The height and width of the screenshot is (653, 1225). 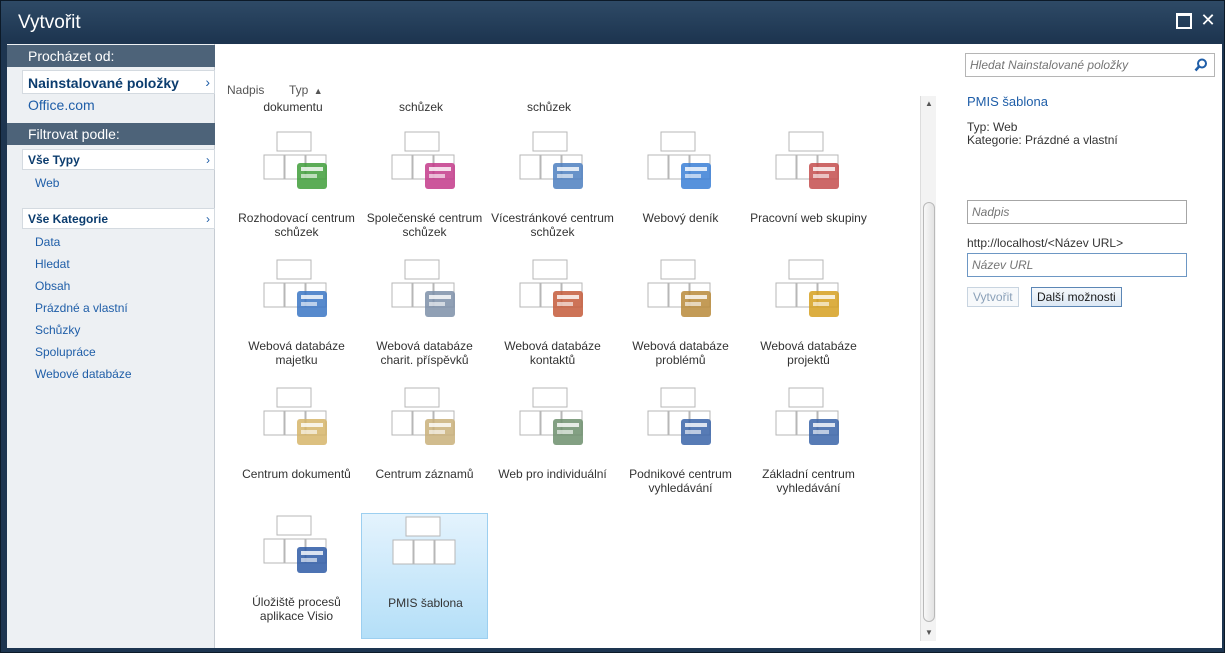 I want to click on blog-icon, so click(x=679, y=160).